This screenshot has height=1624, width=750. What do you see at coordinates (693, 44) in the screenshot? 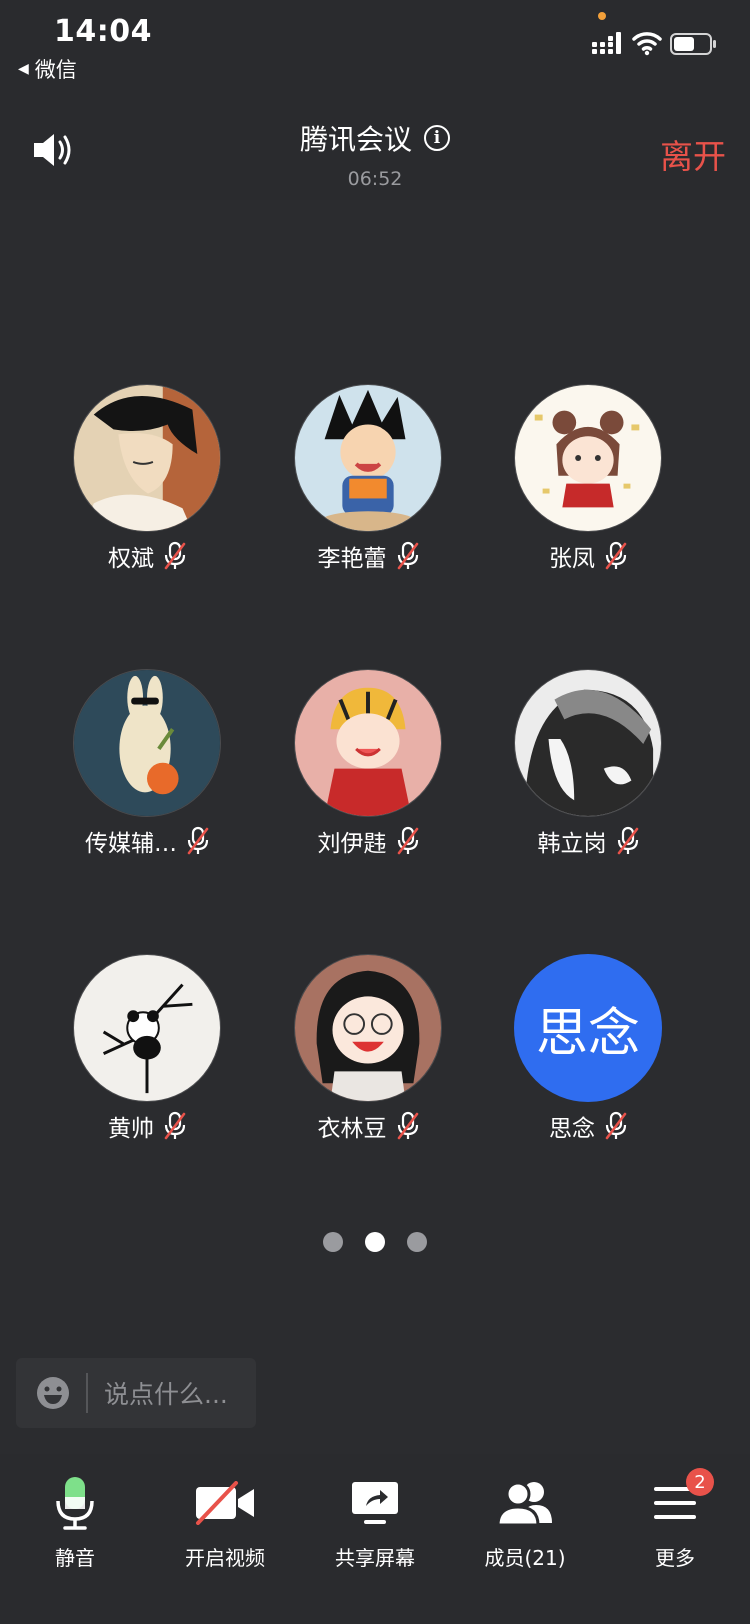
I see `battery-icon` at bounding box center [693, 44].